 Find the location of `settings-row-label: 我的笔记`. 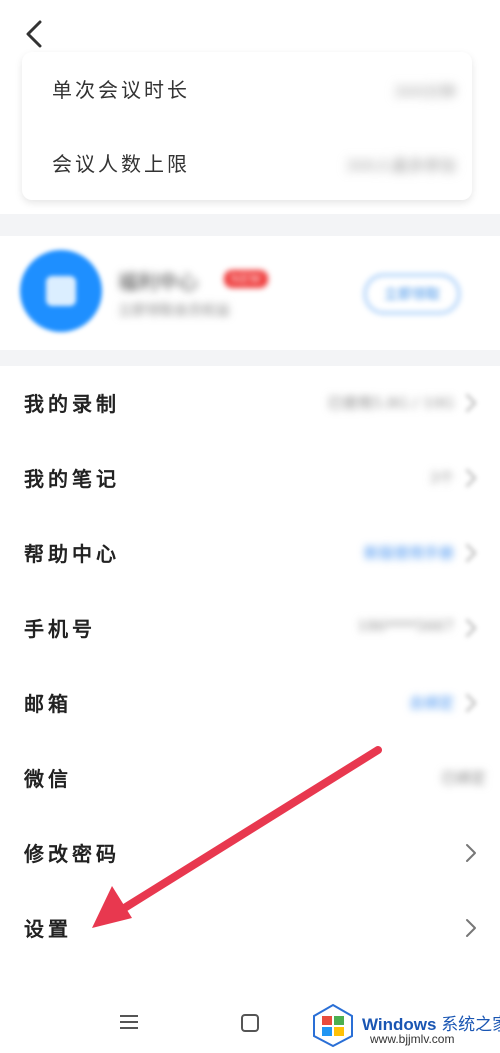

settings-row-label: 我的笔记 is located at coordinates (72, 479).